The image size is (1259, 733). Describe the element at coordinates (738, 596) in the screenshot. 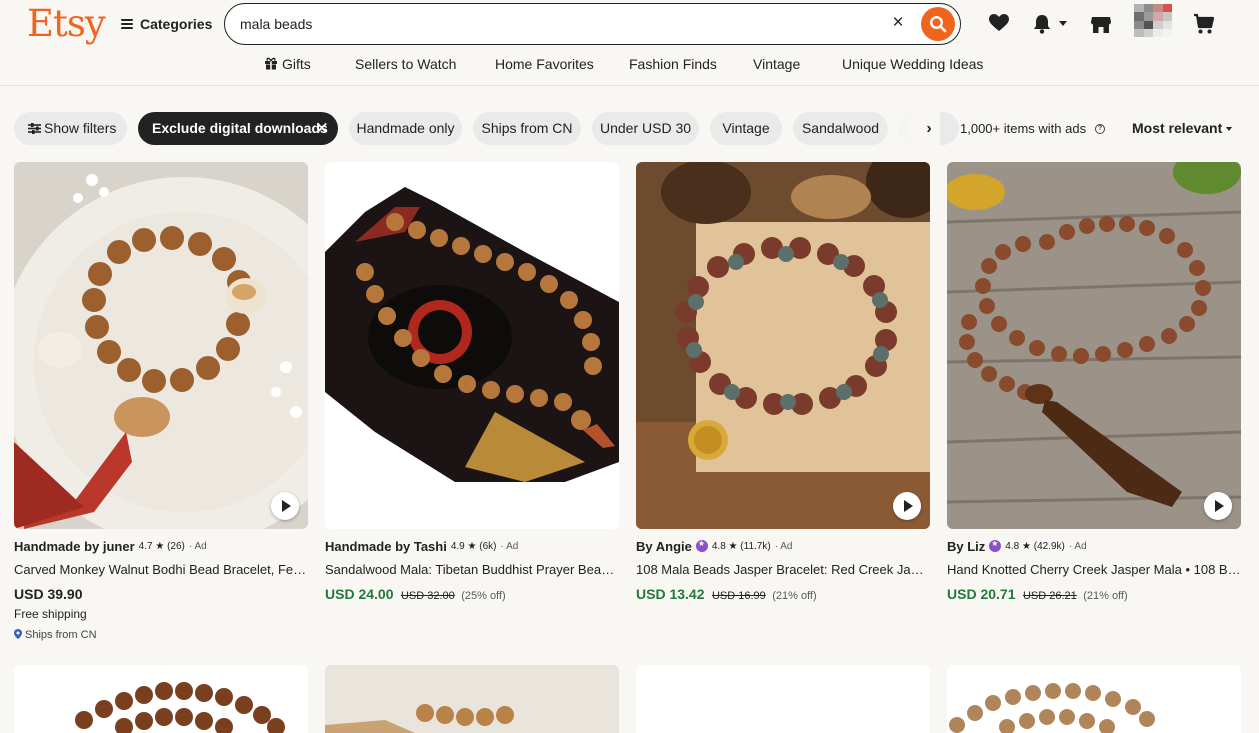

I see `original-price: USD 16.99` at that location.